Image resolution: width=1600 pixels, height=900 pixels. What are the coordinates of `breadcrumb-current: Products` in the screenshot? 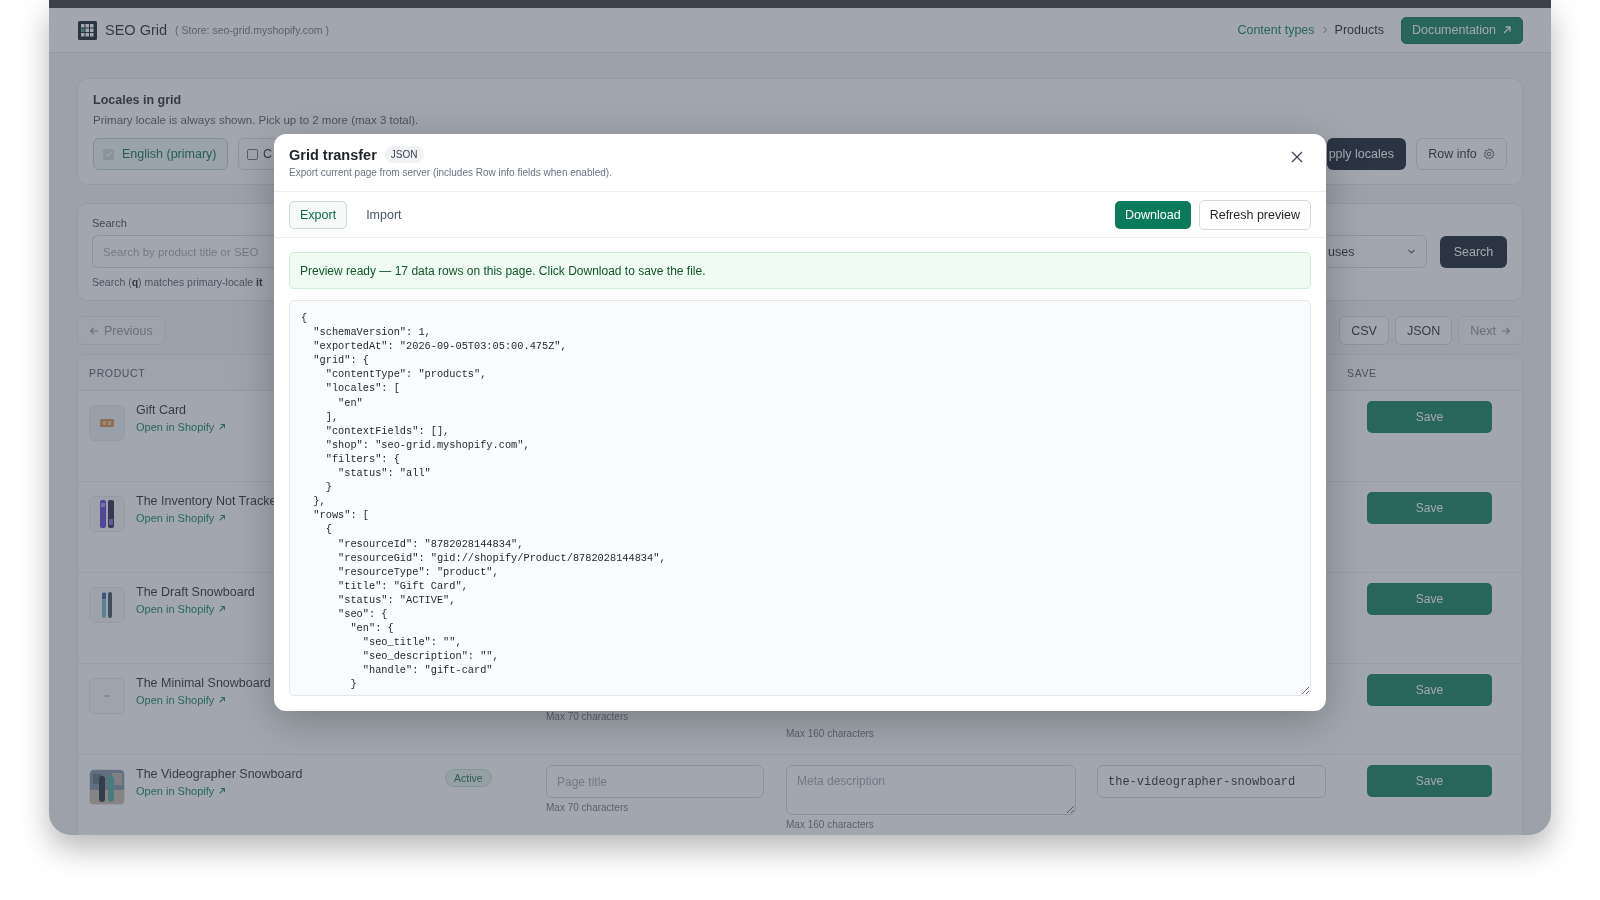 It's located at (1359, 30).